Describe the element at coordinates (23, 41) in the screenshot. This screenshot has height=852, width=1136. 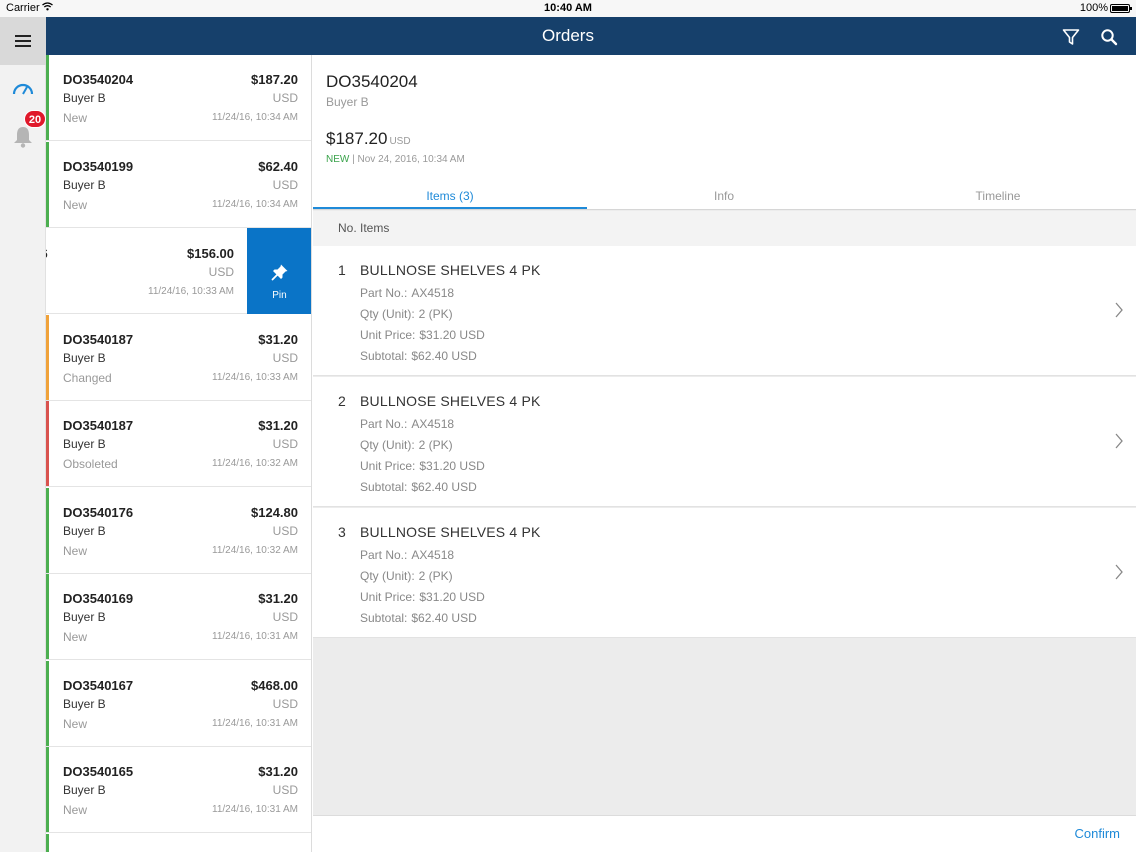
I see `menu-button` at that location.